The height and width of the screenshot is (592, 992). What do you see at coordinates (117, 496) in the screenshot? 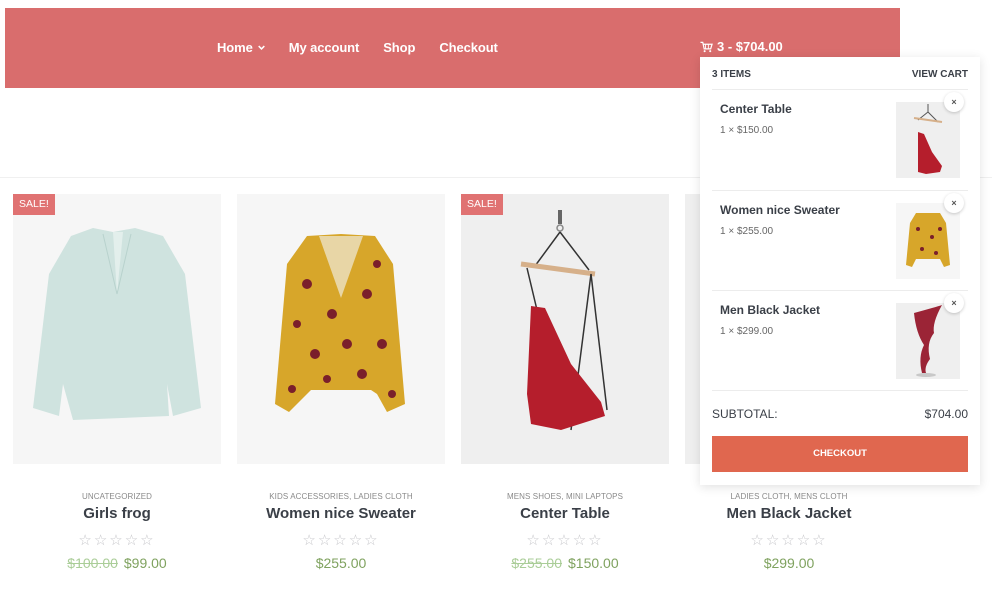
I see `product-category: UNCATEGORIZED` at bounding box center [117, 496].